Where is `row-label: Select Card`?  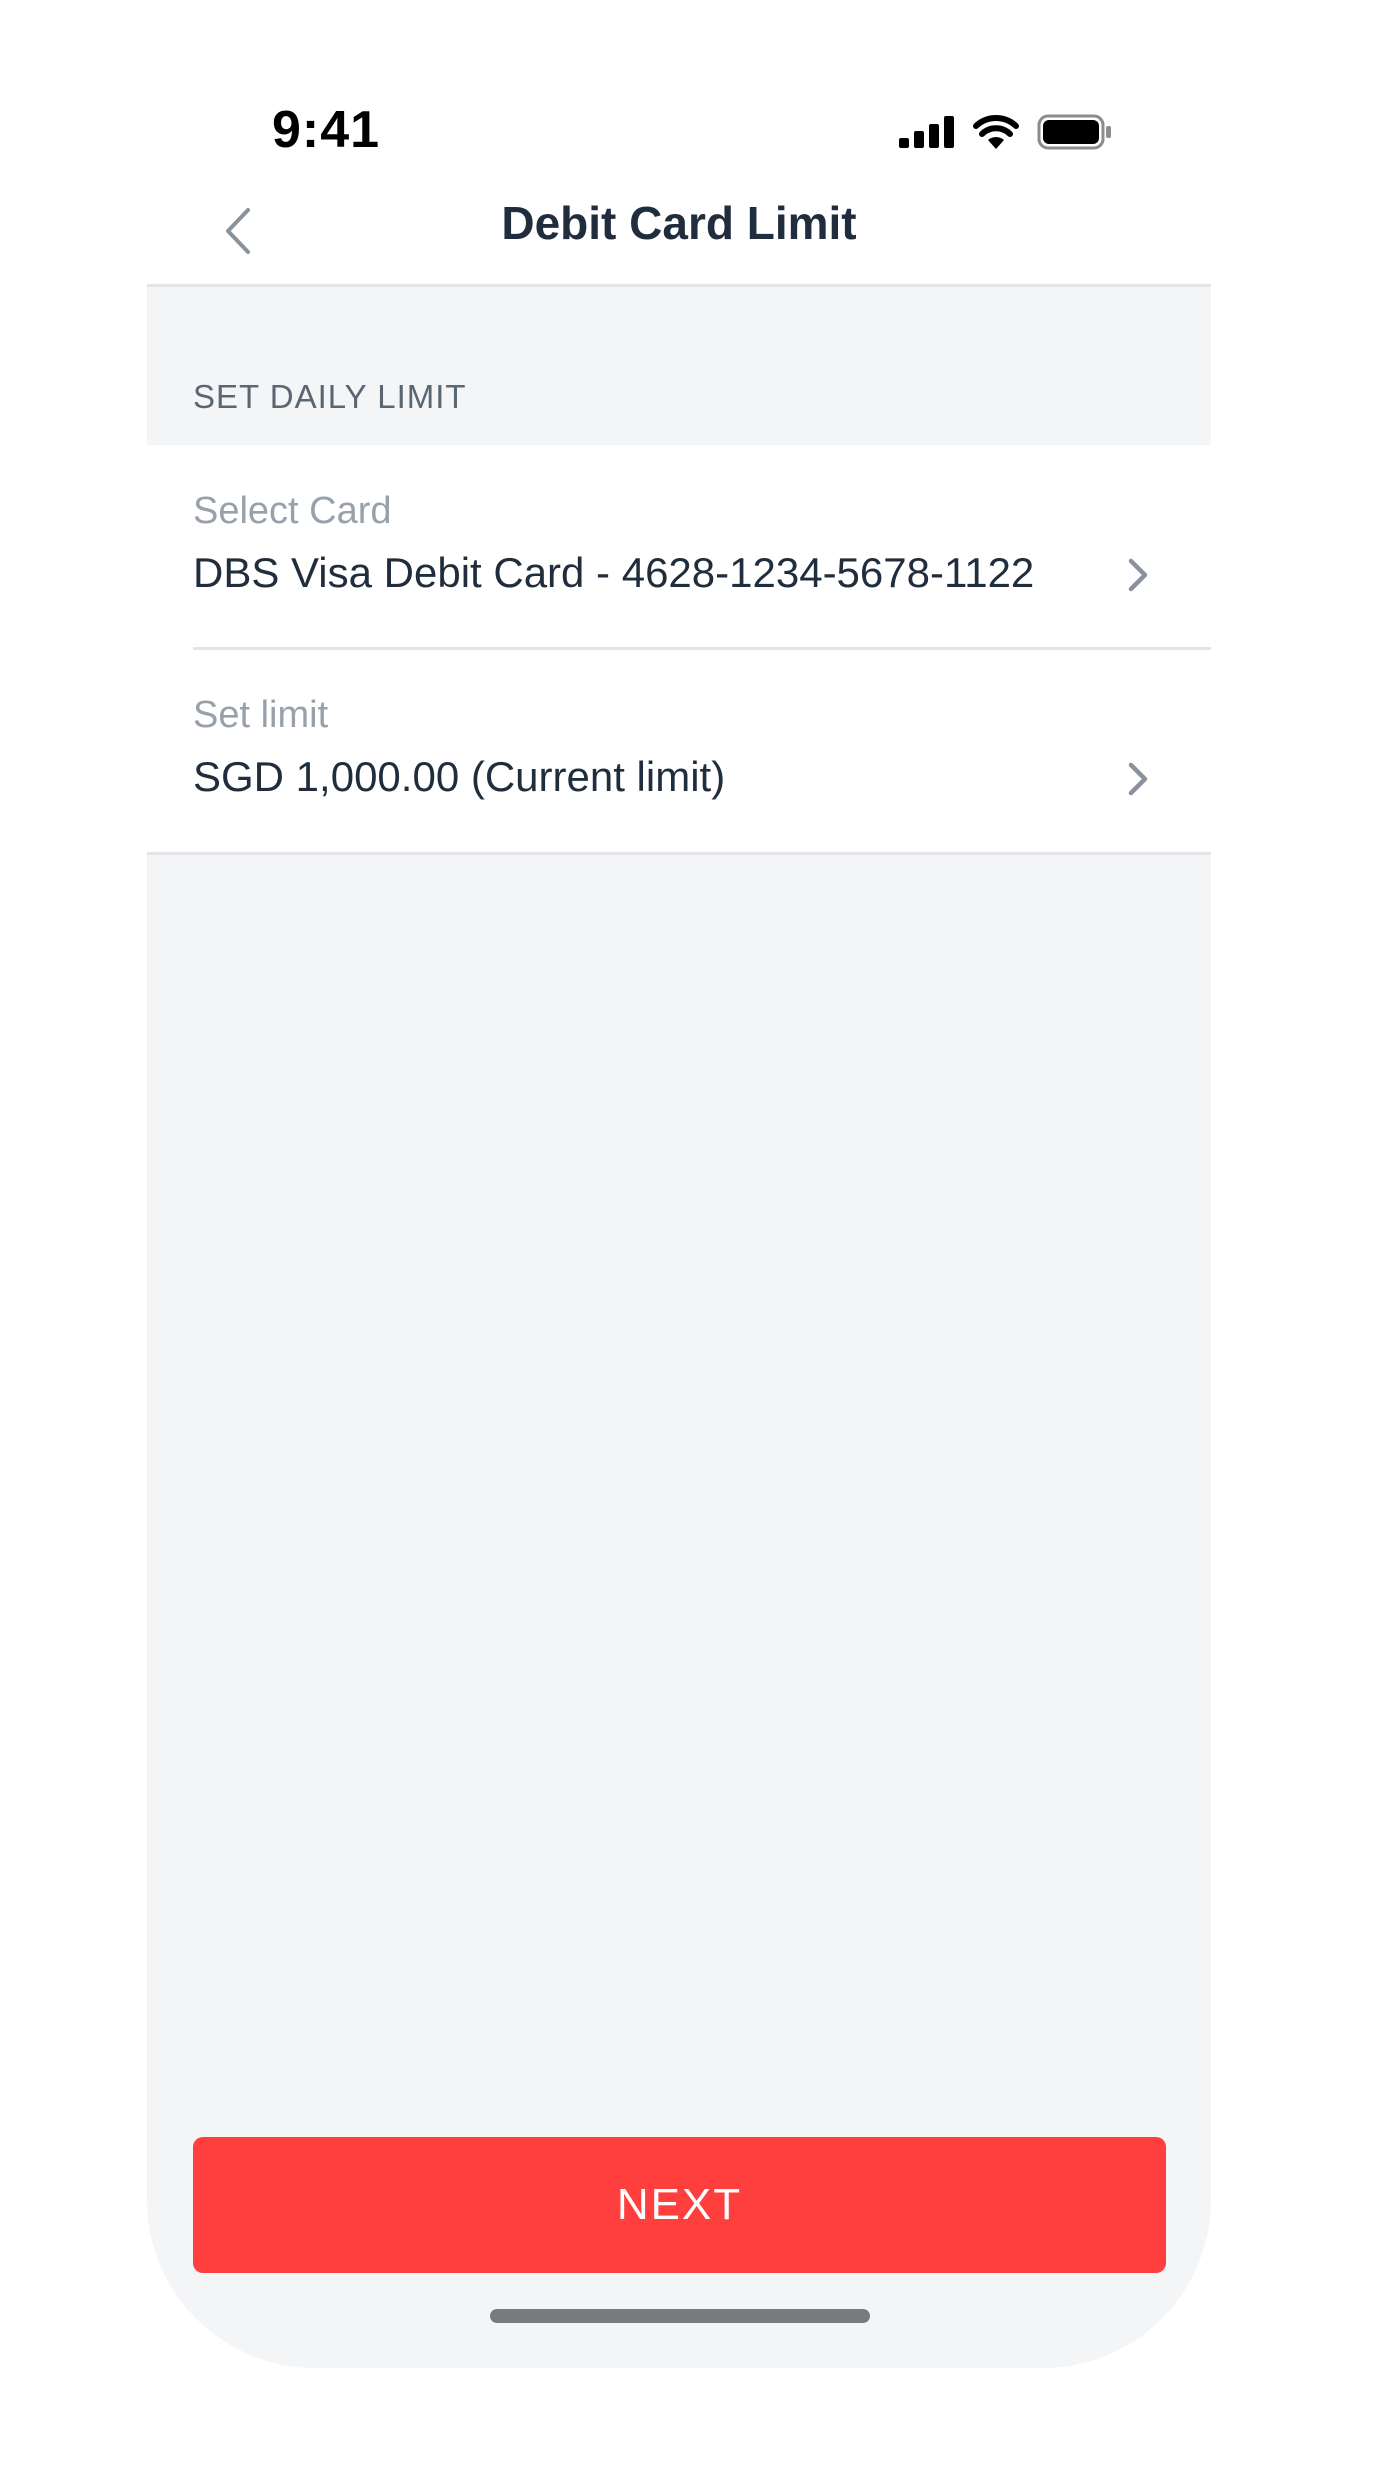
row-label: Select Card is located at coordinates (292, 511).